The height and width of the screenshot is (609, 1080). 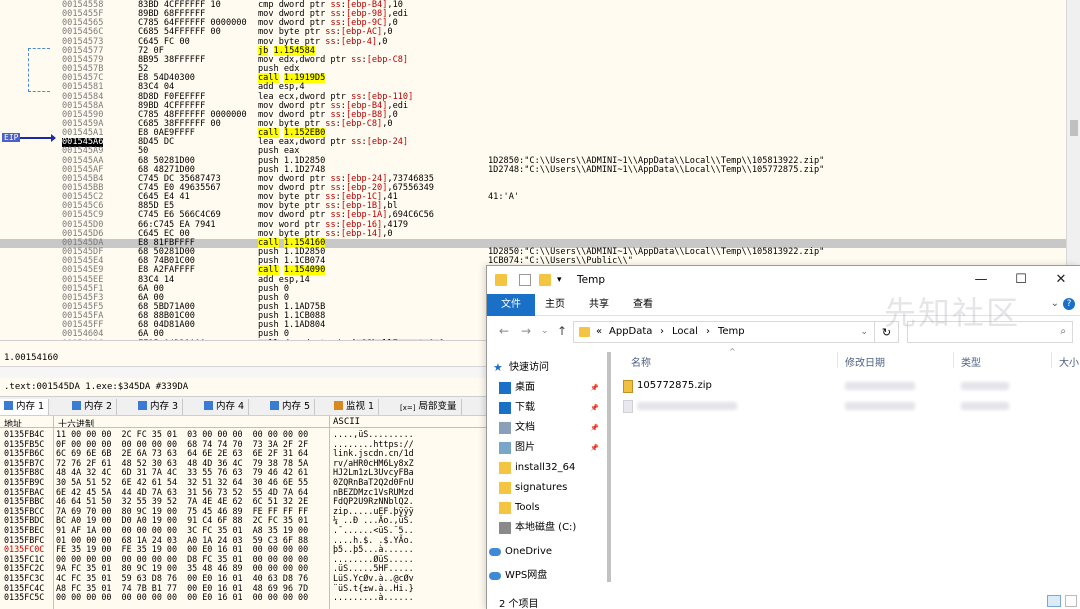 I want to click on disasm-row: 00154581 83C4 04 add esp,4, so click(x=533, y=87).